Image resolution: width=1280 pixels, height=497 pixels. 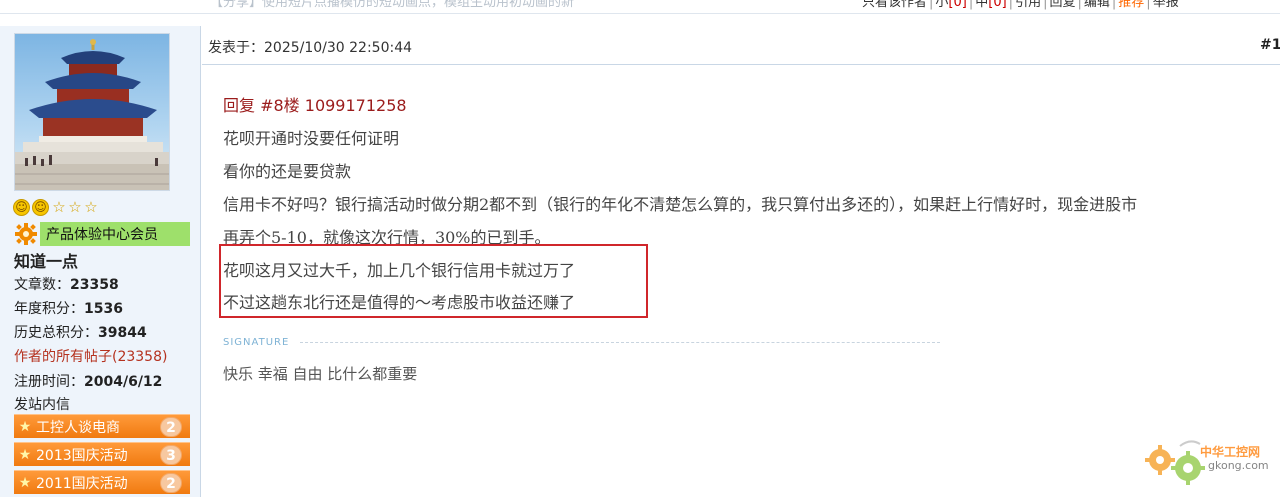 What do you see at coordinates (320, 374) in the screenshot?
I see `signature-text: 快乐 幸福 自由 比什么都重要` at bounding box center [320, 374].